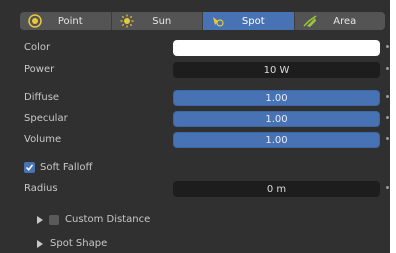 This screenshot has height=253, width=396. I want to click on tab-spot: Spot, so click(249, 21).